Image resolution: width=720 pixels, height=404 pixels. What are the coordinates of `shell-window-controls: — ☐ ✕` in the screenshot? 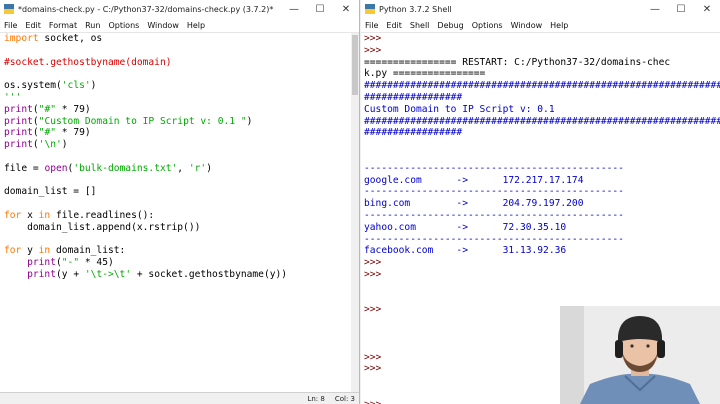 It's located at (681, 9).